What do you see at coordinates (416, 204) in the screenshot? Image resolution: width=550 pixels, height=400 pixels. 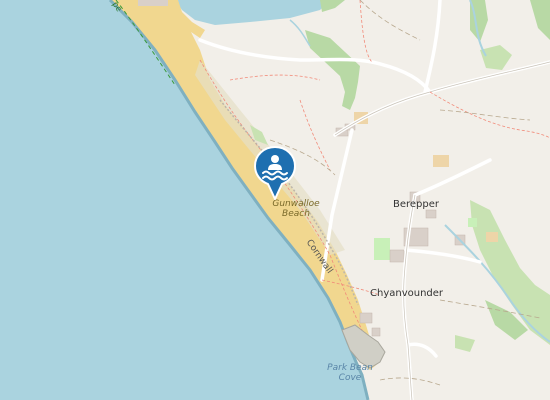 I see `place-label-berepper: Berepper` at bounding box center [416, 204].